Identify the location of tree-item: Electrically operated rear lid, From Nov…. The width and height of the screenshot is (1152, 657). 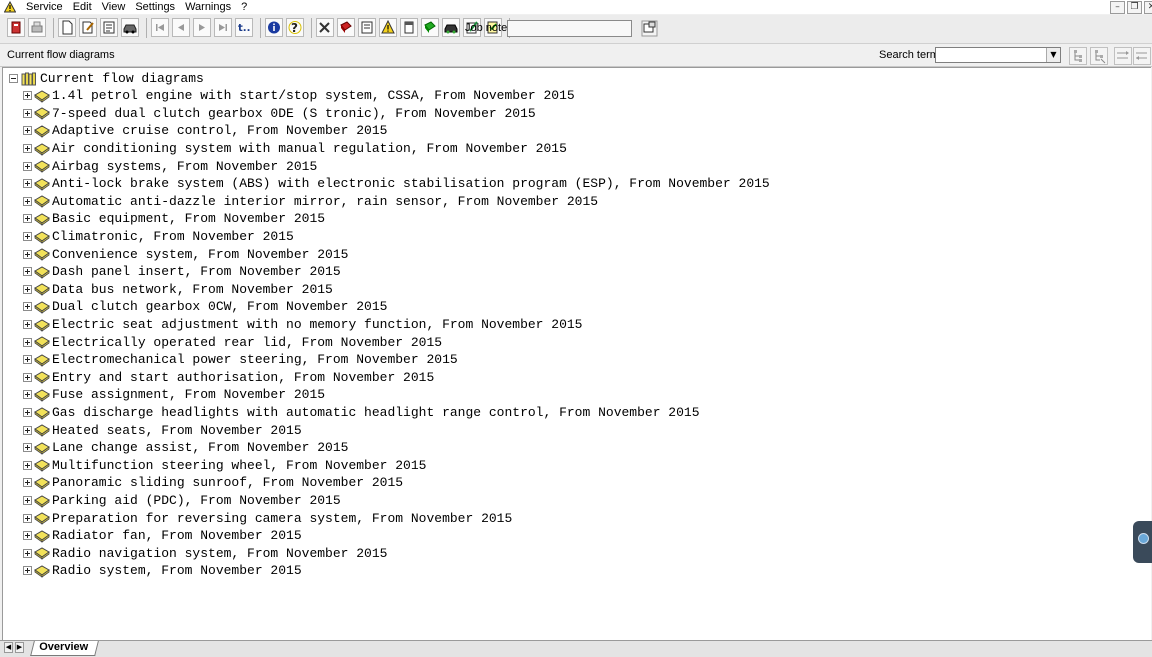
(232, 342).